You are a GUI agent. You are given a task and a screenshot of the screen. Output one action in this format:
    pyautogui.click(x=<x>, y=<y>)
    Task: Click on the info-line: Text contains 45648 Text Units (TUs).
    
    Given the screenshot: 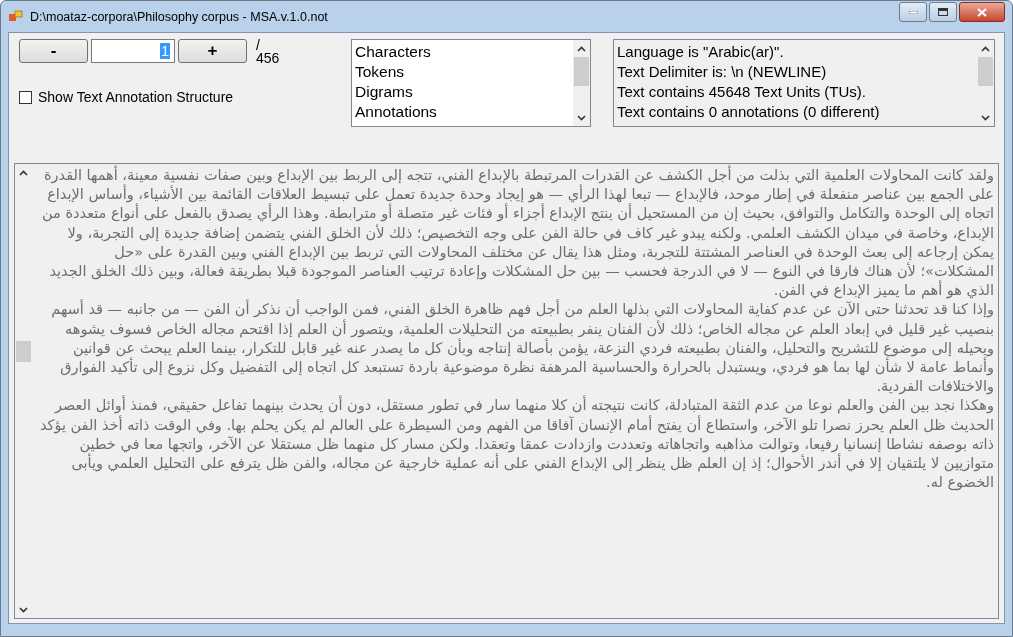 What is the action you would take?
    pyautogui.click(x=742, y=92)
    